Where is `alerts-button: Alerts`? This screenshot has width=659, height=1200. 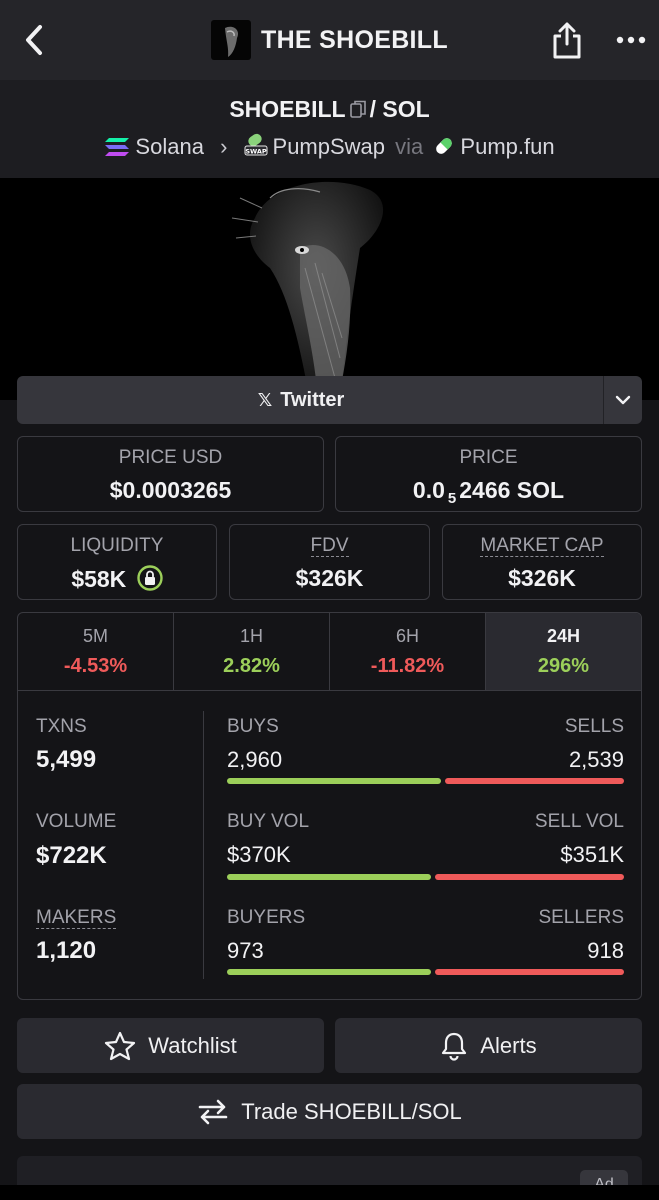 alerts-button: Alerts is located at coordinates (488, 1045).